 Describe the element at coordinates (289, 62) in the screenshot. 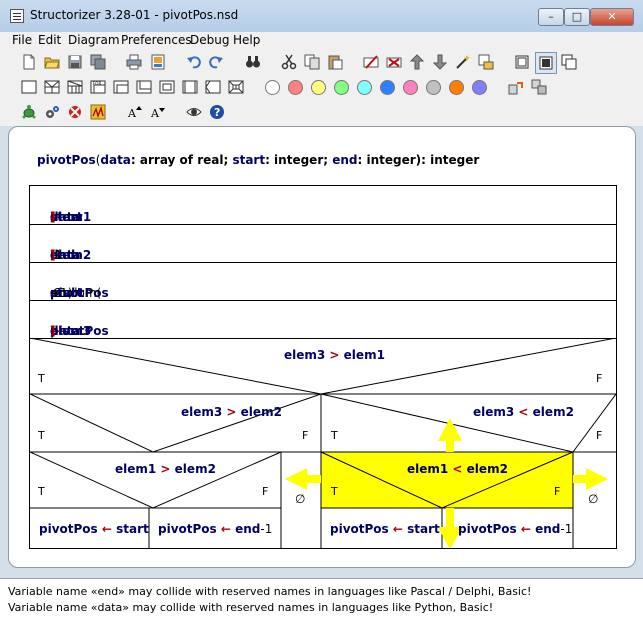

I see `cut-icon` at that location.